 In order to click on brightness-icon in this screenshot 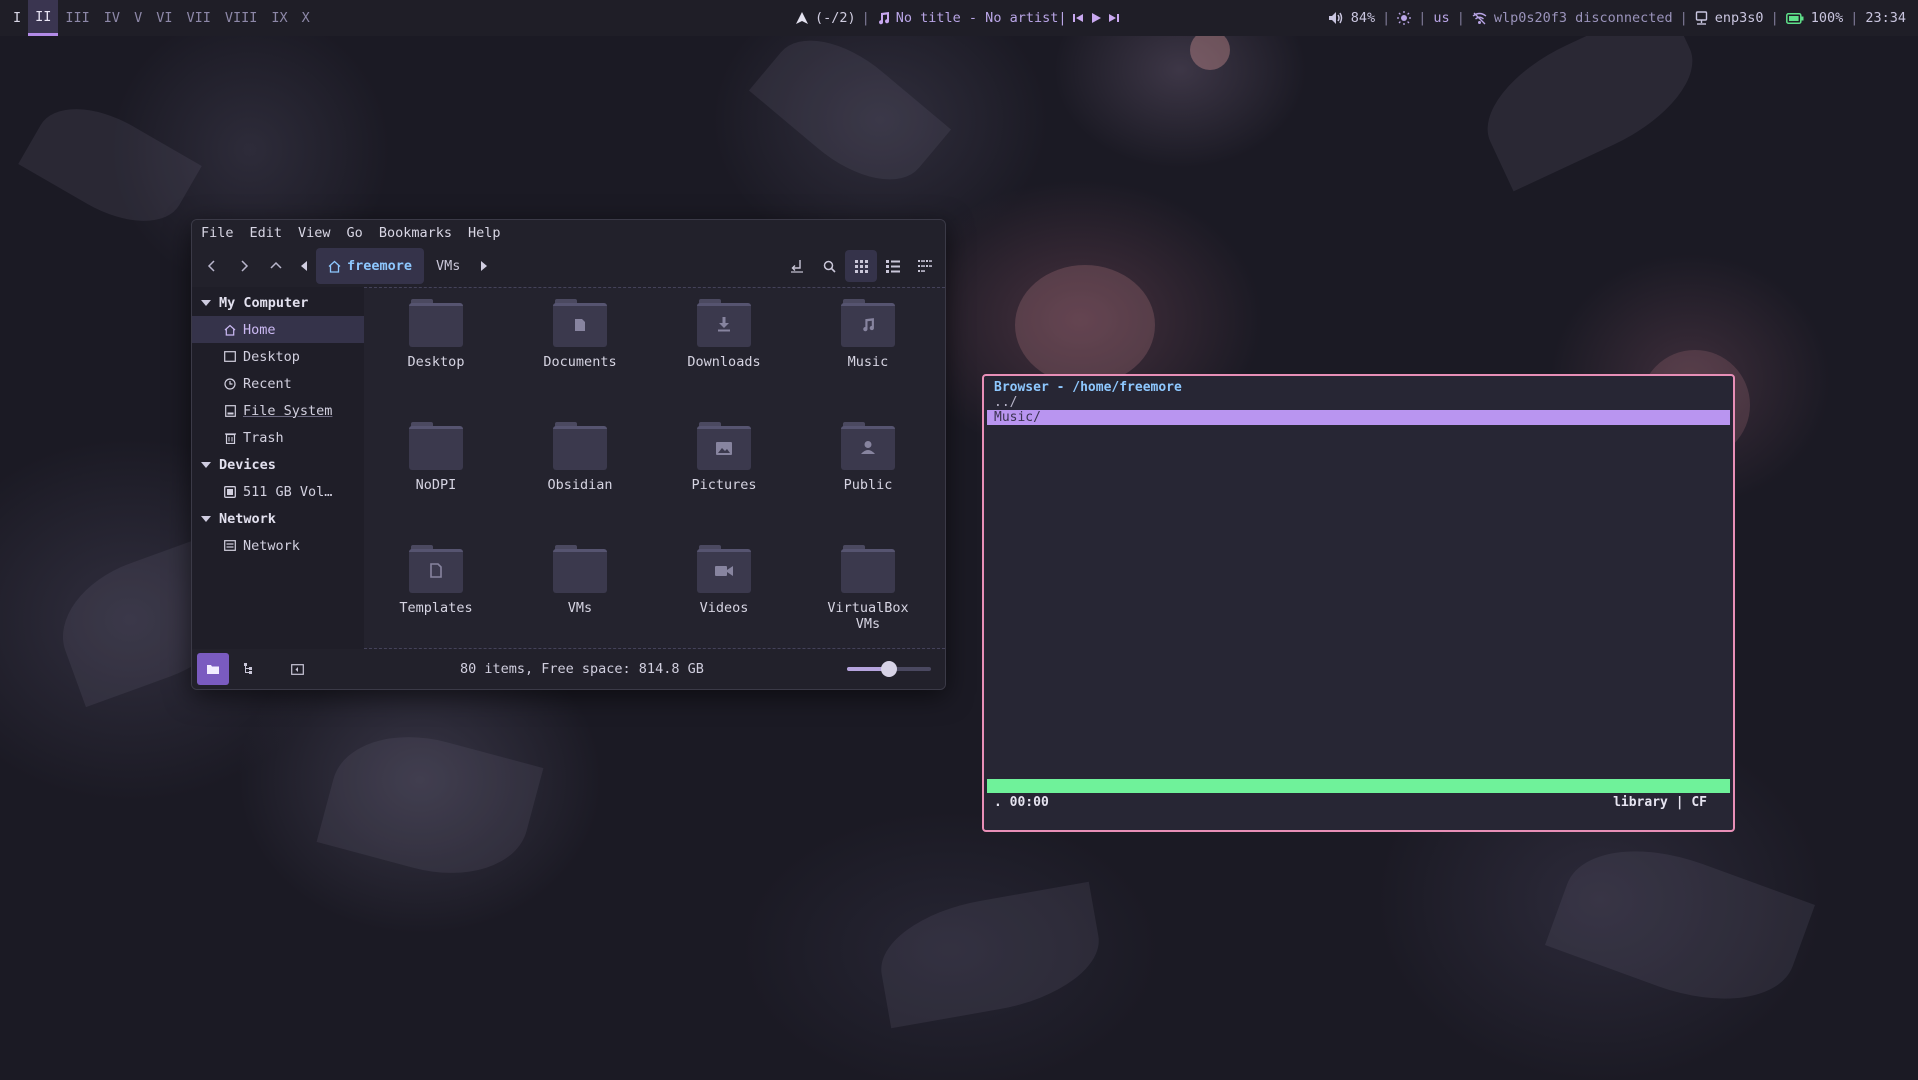, I will do `click(1404, 18)`.